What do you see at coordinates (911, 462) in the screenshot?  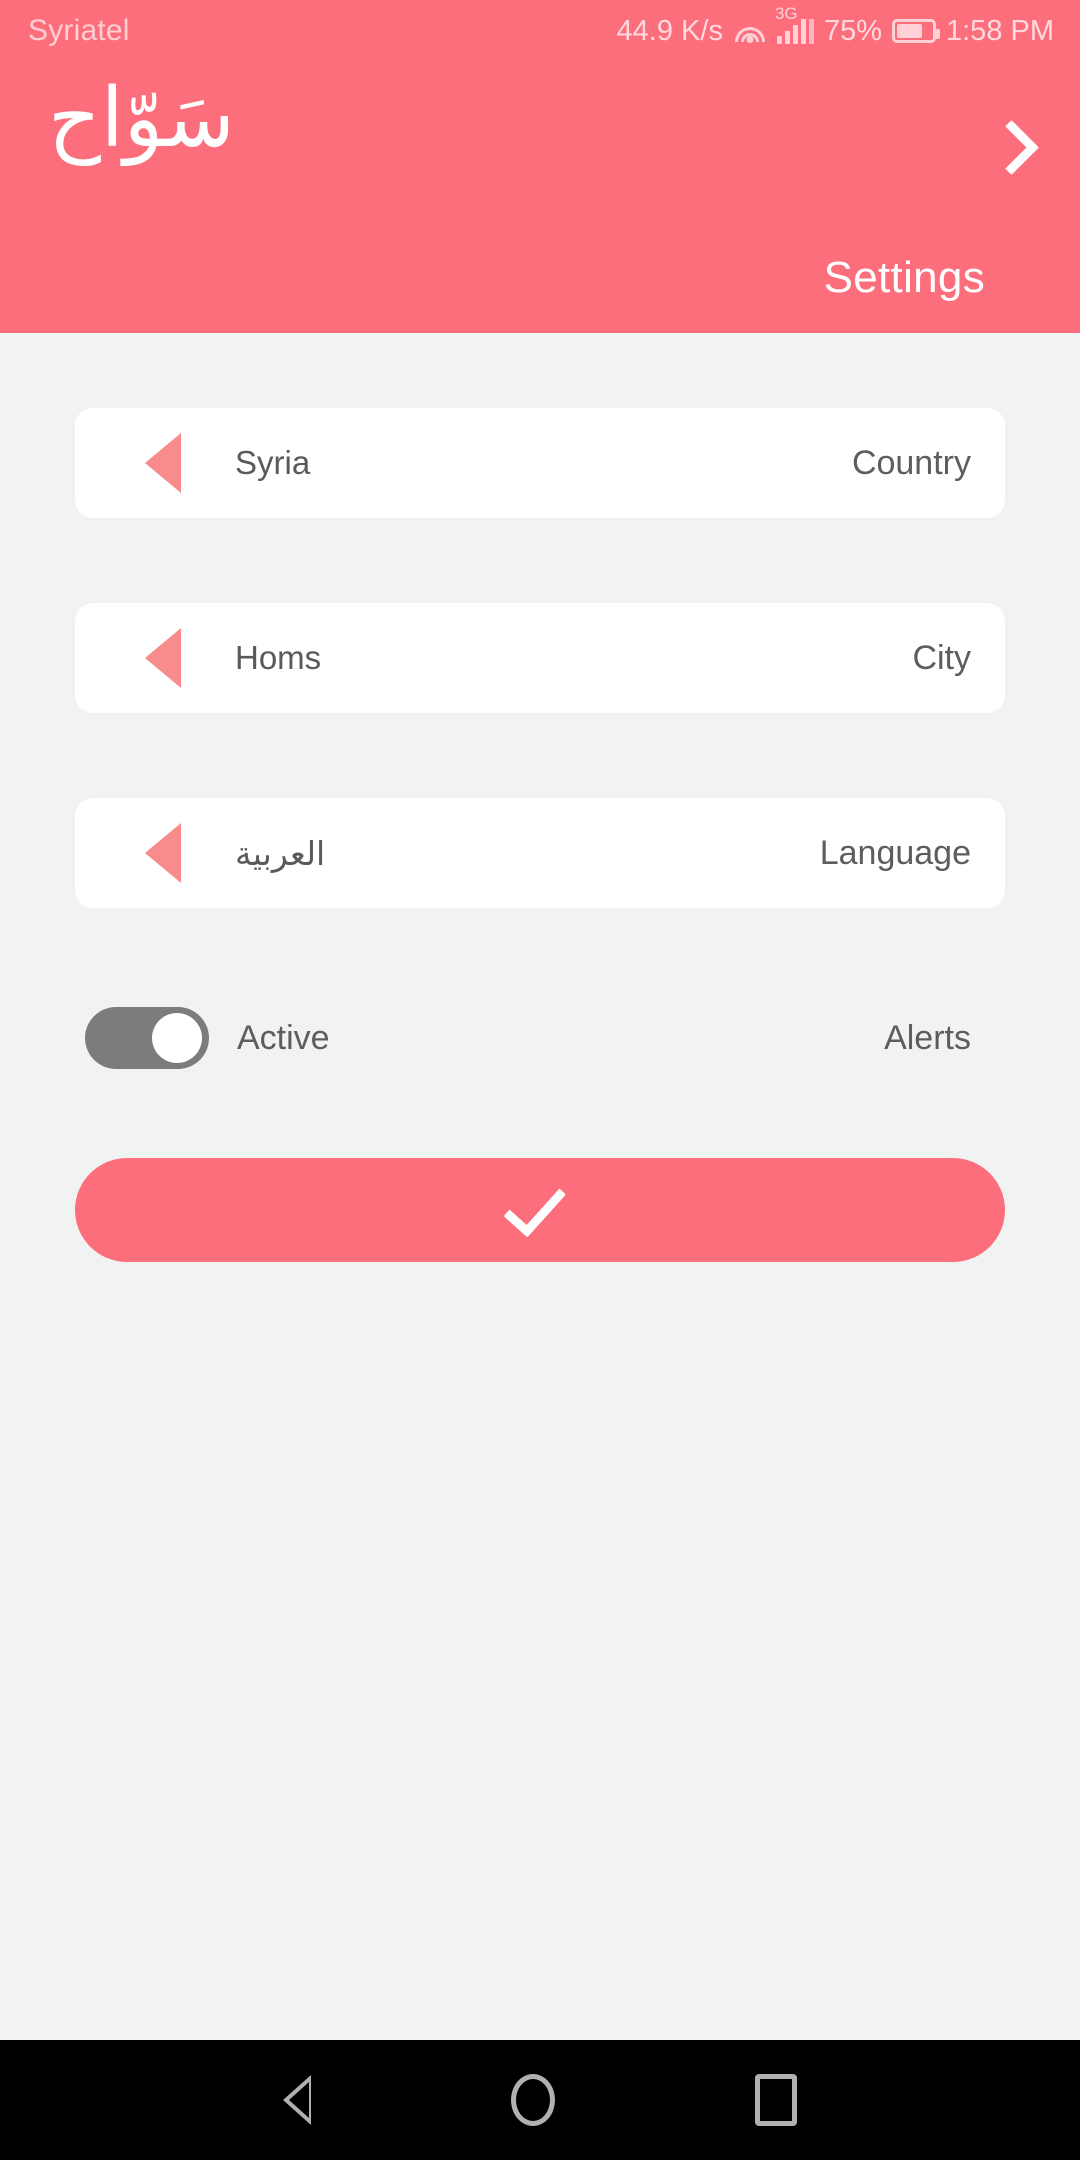 I see `setting-label-country: Country` at bounding box center [911, 462].